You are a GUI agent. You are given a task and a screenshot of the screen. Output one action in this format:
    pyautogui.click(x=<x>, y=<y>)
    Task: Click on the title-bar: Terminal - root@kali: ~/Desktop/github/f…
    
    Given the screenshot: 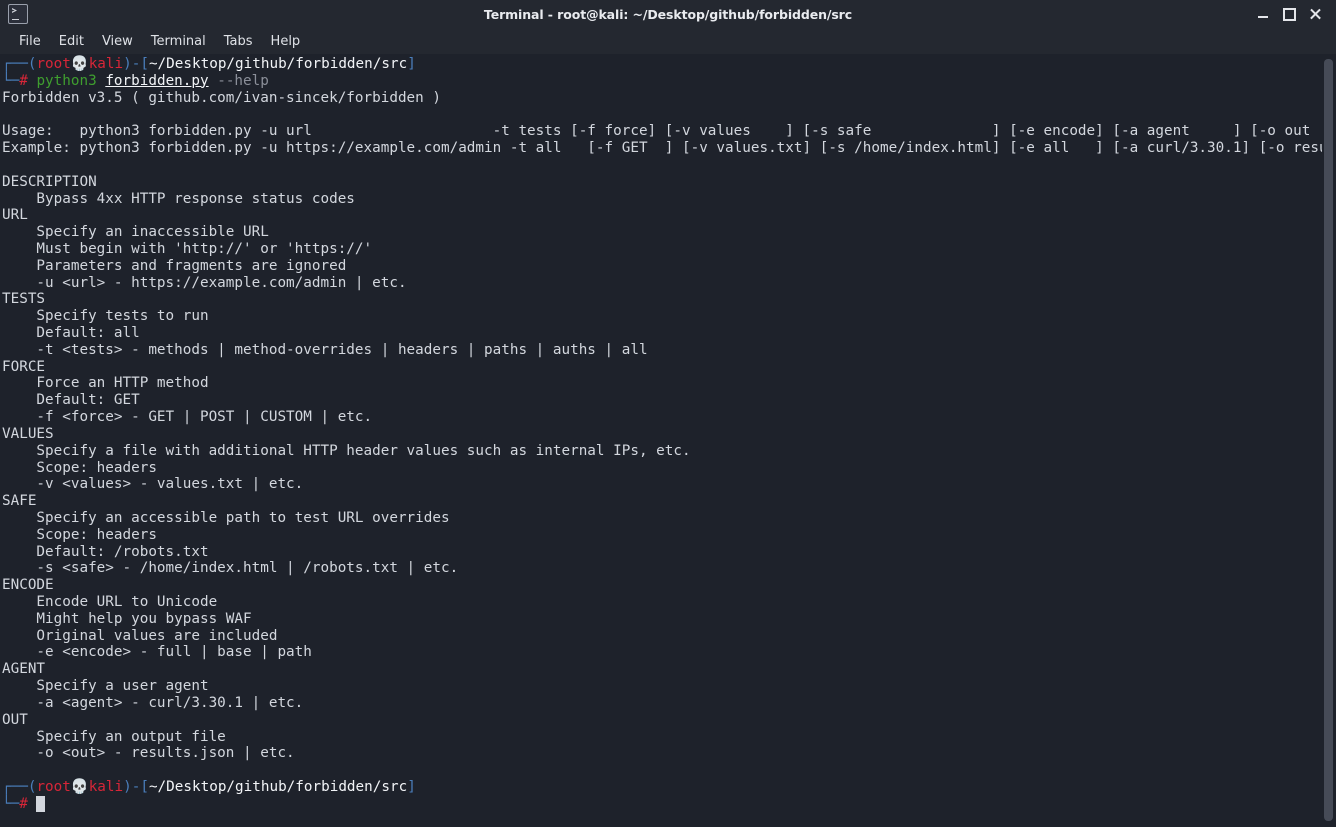 What is the action you would take?
    pyautogui.click(x=668, y=14)
    